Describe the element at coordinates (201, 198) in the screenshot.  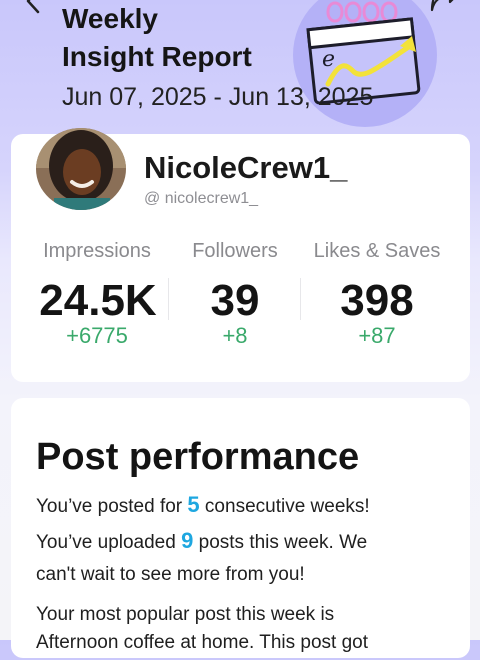
I see `profile-handle: @ nicolecrew1_` at that location.